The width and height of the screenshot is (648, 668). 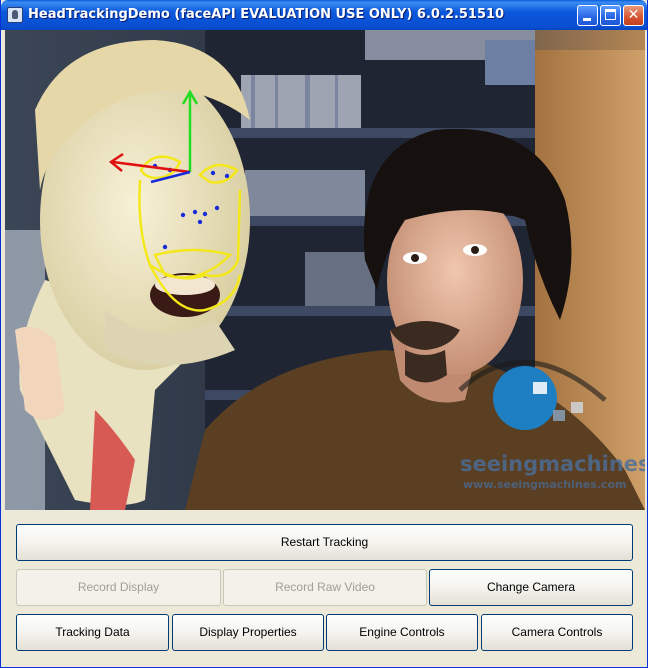 I want to click on record-raw-video-button: Record Raw Video, so click(x=325, y=587).